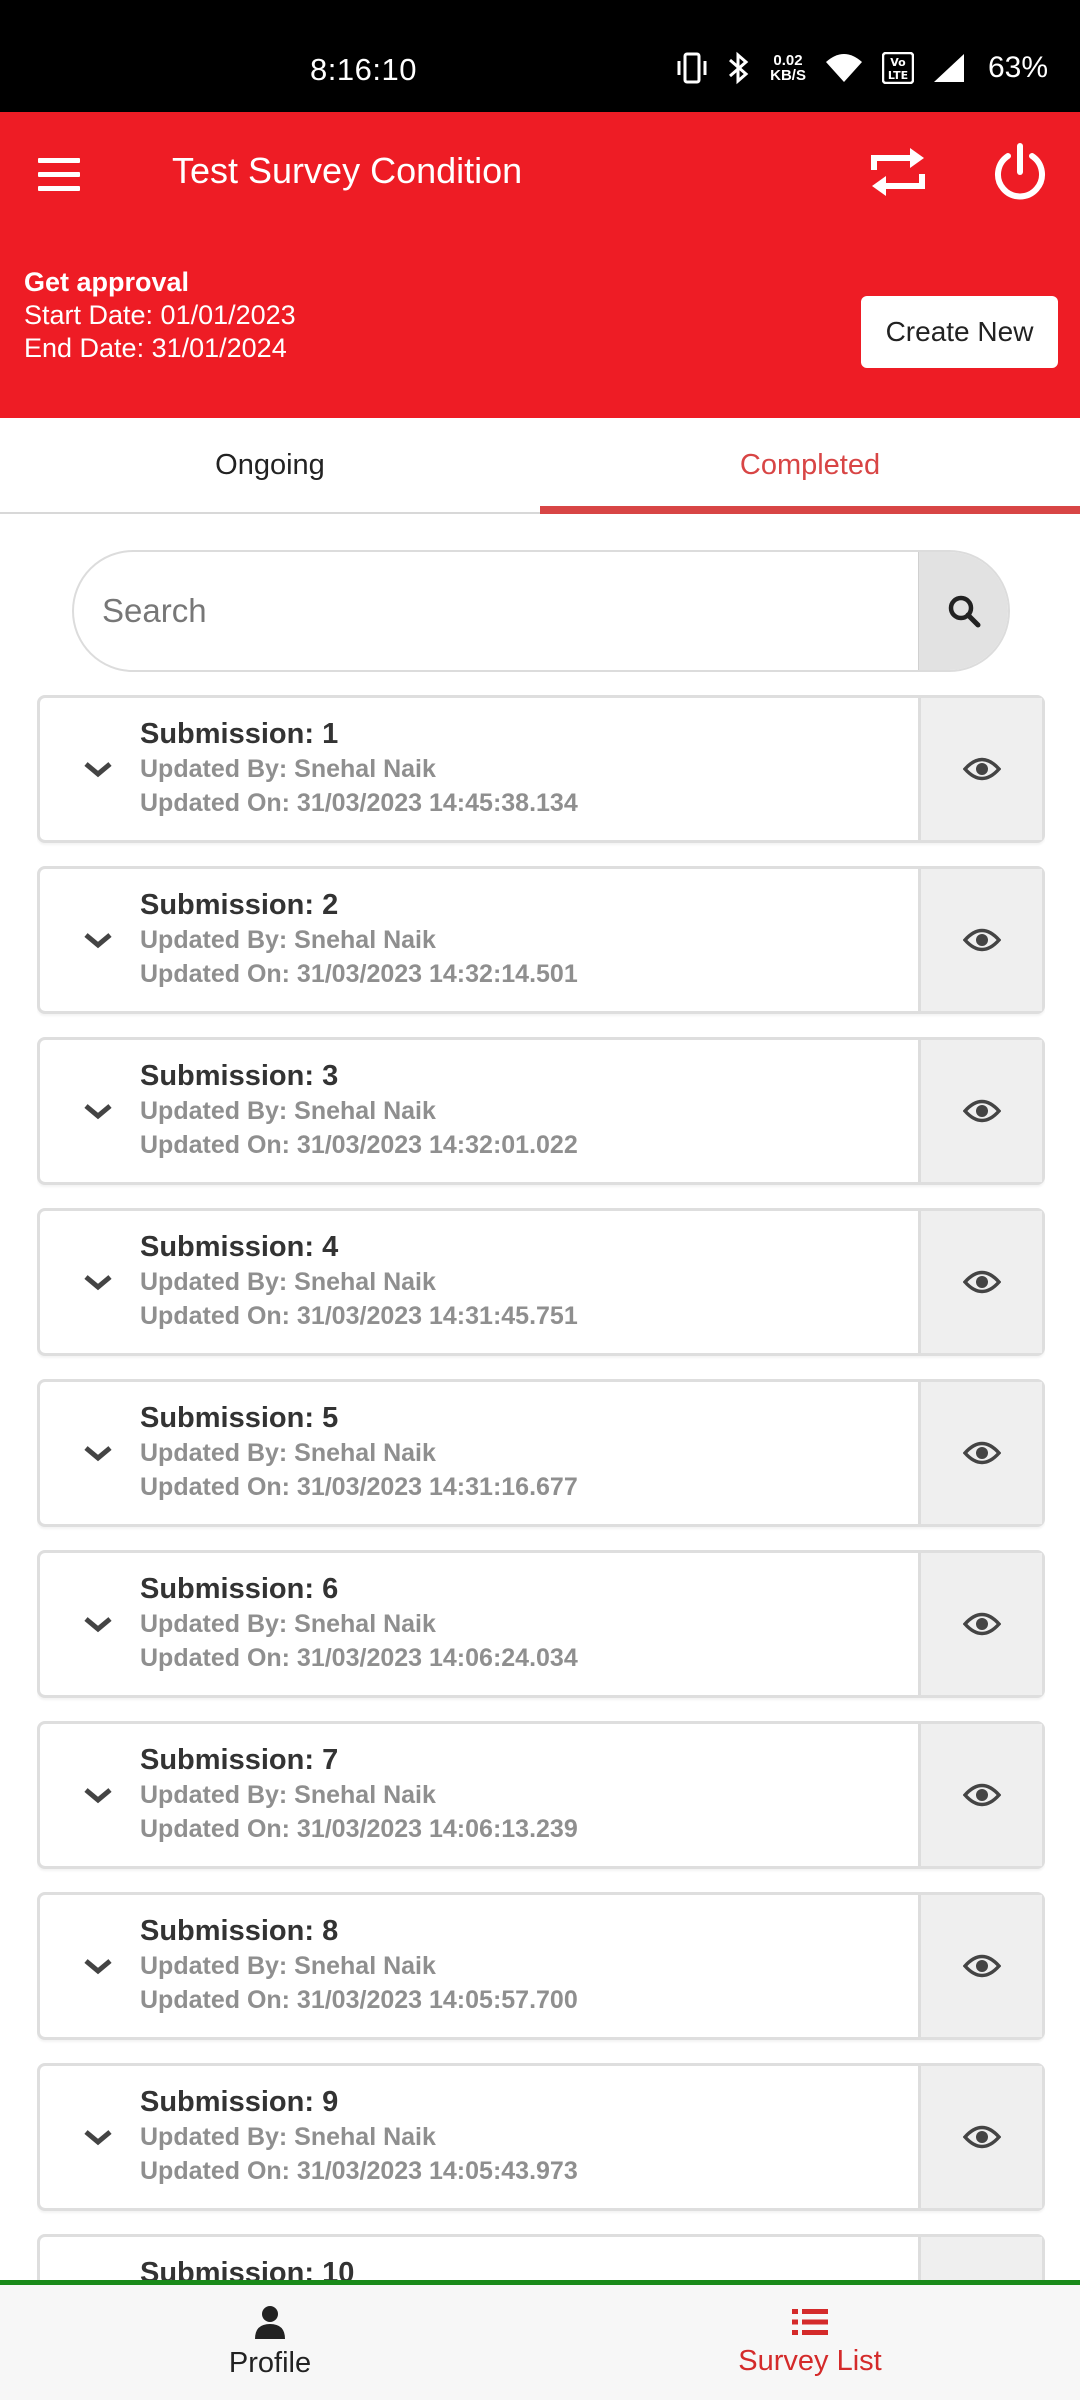  Describe the element at coordinates (239, 1418) in the screenshot. I see `submission-title: Submission: 5` at that location.